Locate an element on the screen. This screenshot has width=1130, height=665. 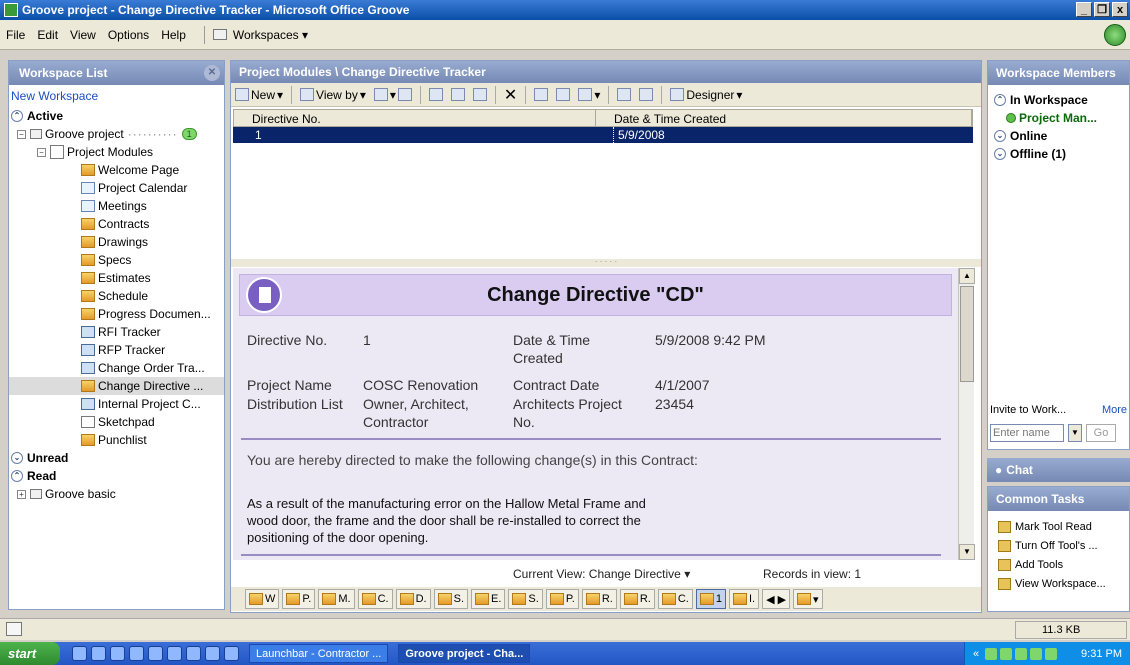
close-button: x is located at coordinates (1120, 9).